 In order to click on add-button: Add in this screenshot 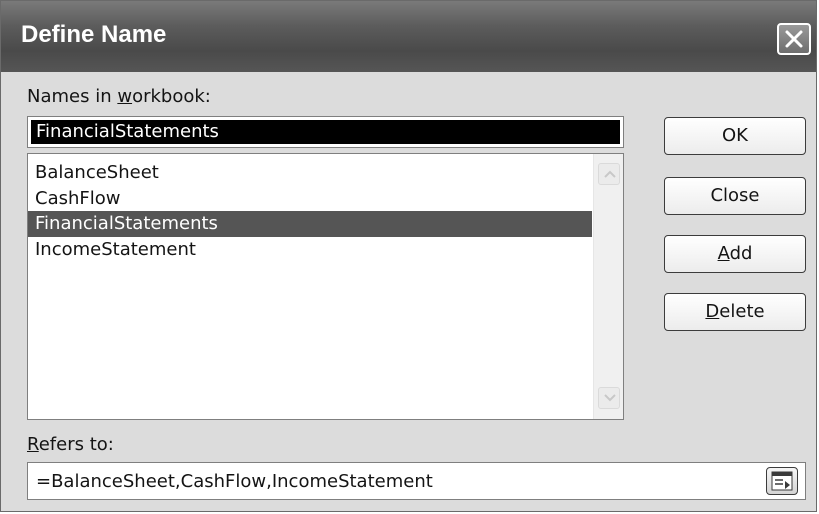, I will do `click(735, 254)`.